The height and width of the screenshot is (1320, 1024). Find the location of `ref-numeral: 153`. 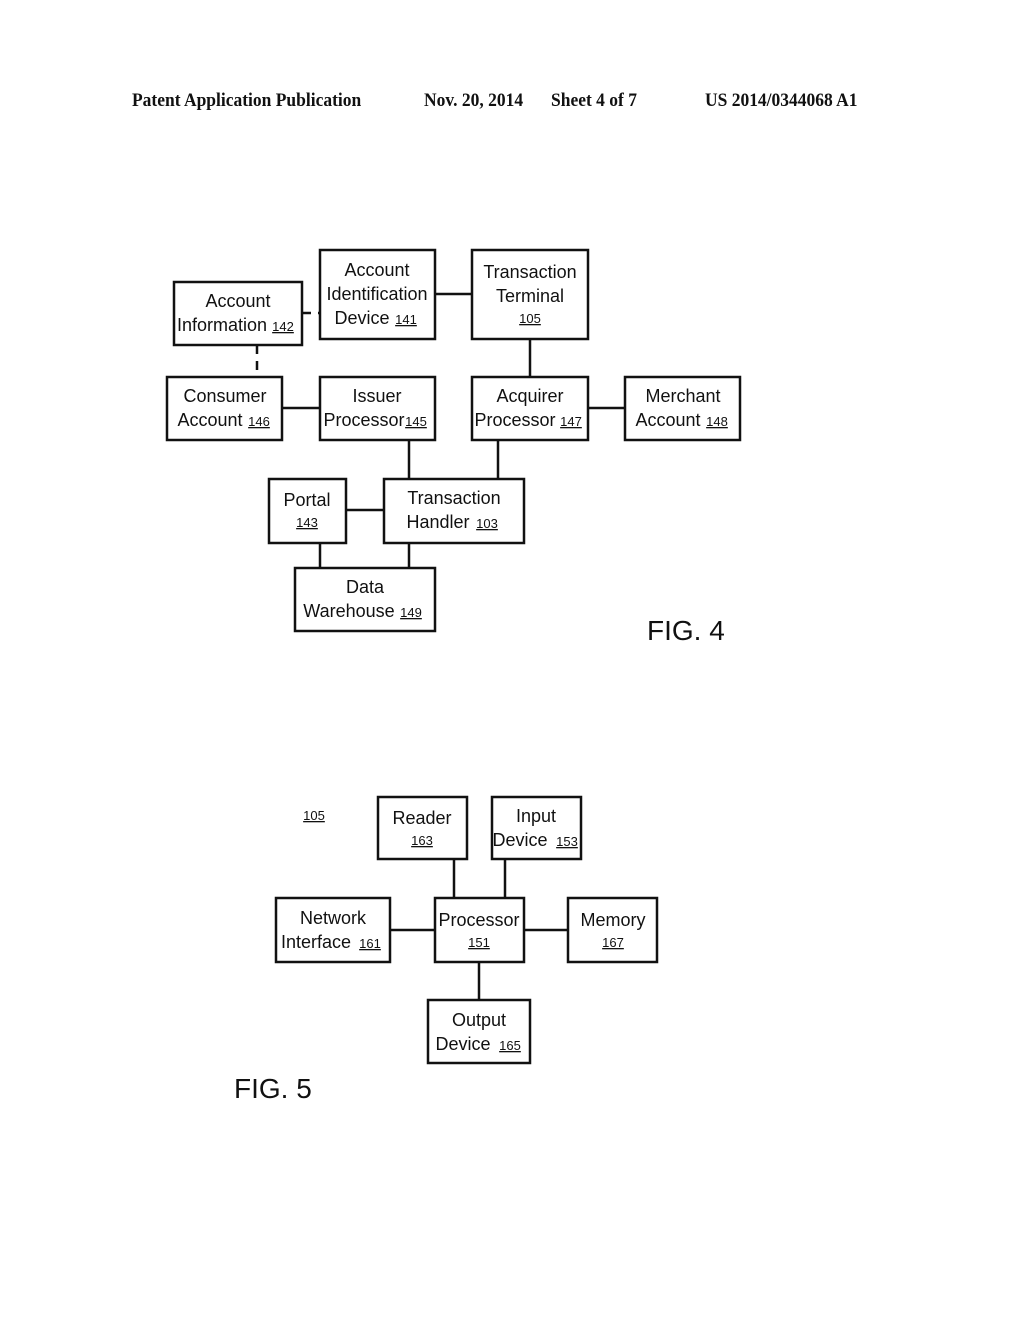

ref-numeral: 153 is located at coordinates (567, 841).